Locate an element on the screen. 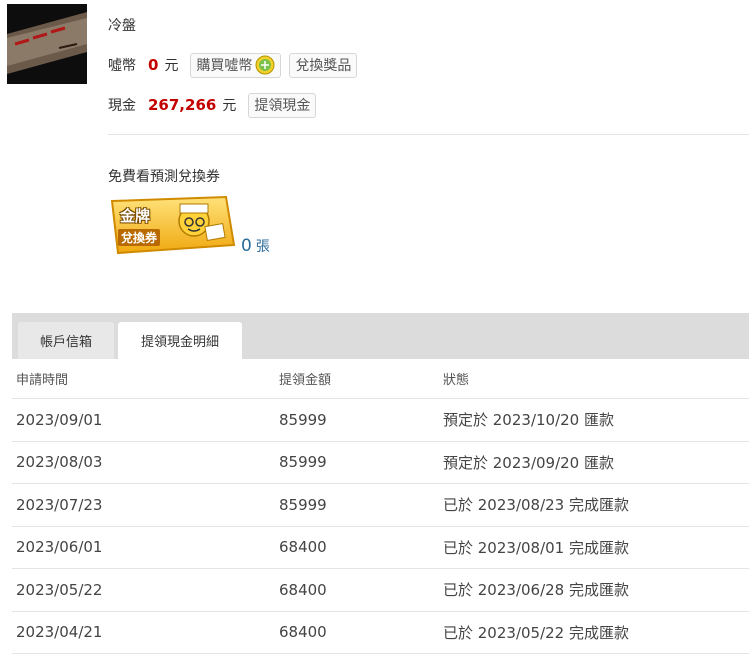 This screenshot has width=749, height=658. coins-row: 噓幣 0 元 購買噓幣 兌換獎品 is located at coordinates (236, 65).